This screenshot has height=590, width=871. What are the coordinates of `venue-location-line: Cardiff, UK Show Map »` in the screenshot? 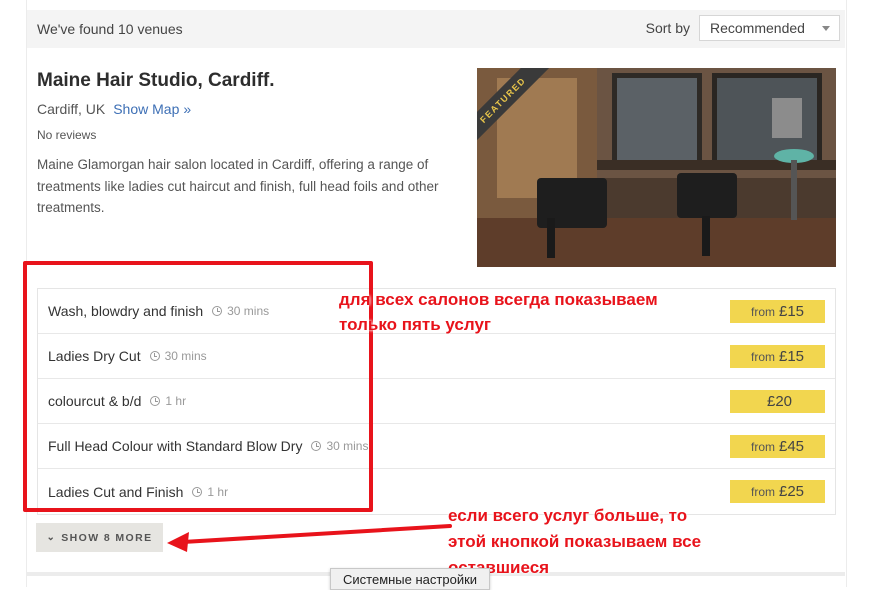 It's located at (114, 109).